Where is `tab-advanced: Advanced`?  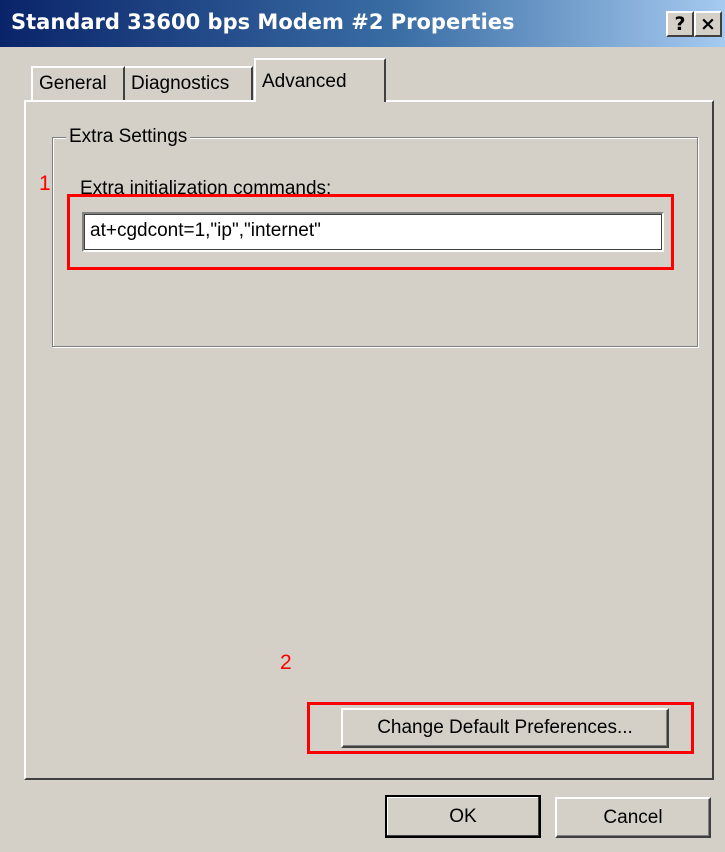
tab-advanced: Advanced is located at coordinates (320, 80).